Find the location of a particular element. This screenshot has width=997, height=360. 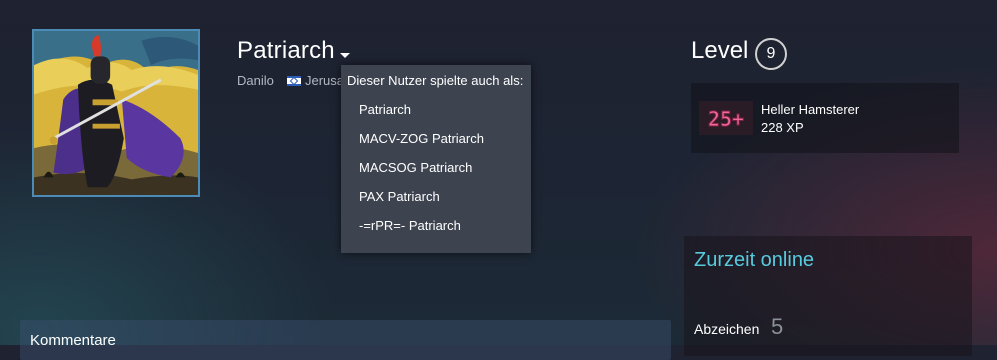

badges-link-label: Abzeichen is located at coordinates (726, 329).